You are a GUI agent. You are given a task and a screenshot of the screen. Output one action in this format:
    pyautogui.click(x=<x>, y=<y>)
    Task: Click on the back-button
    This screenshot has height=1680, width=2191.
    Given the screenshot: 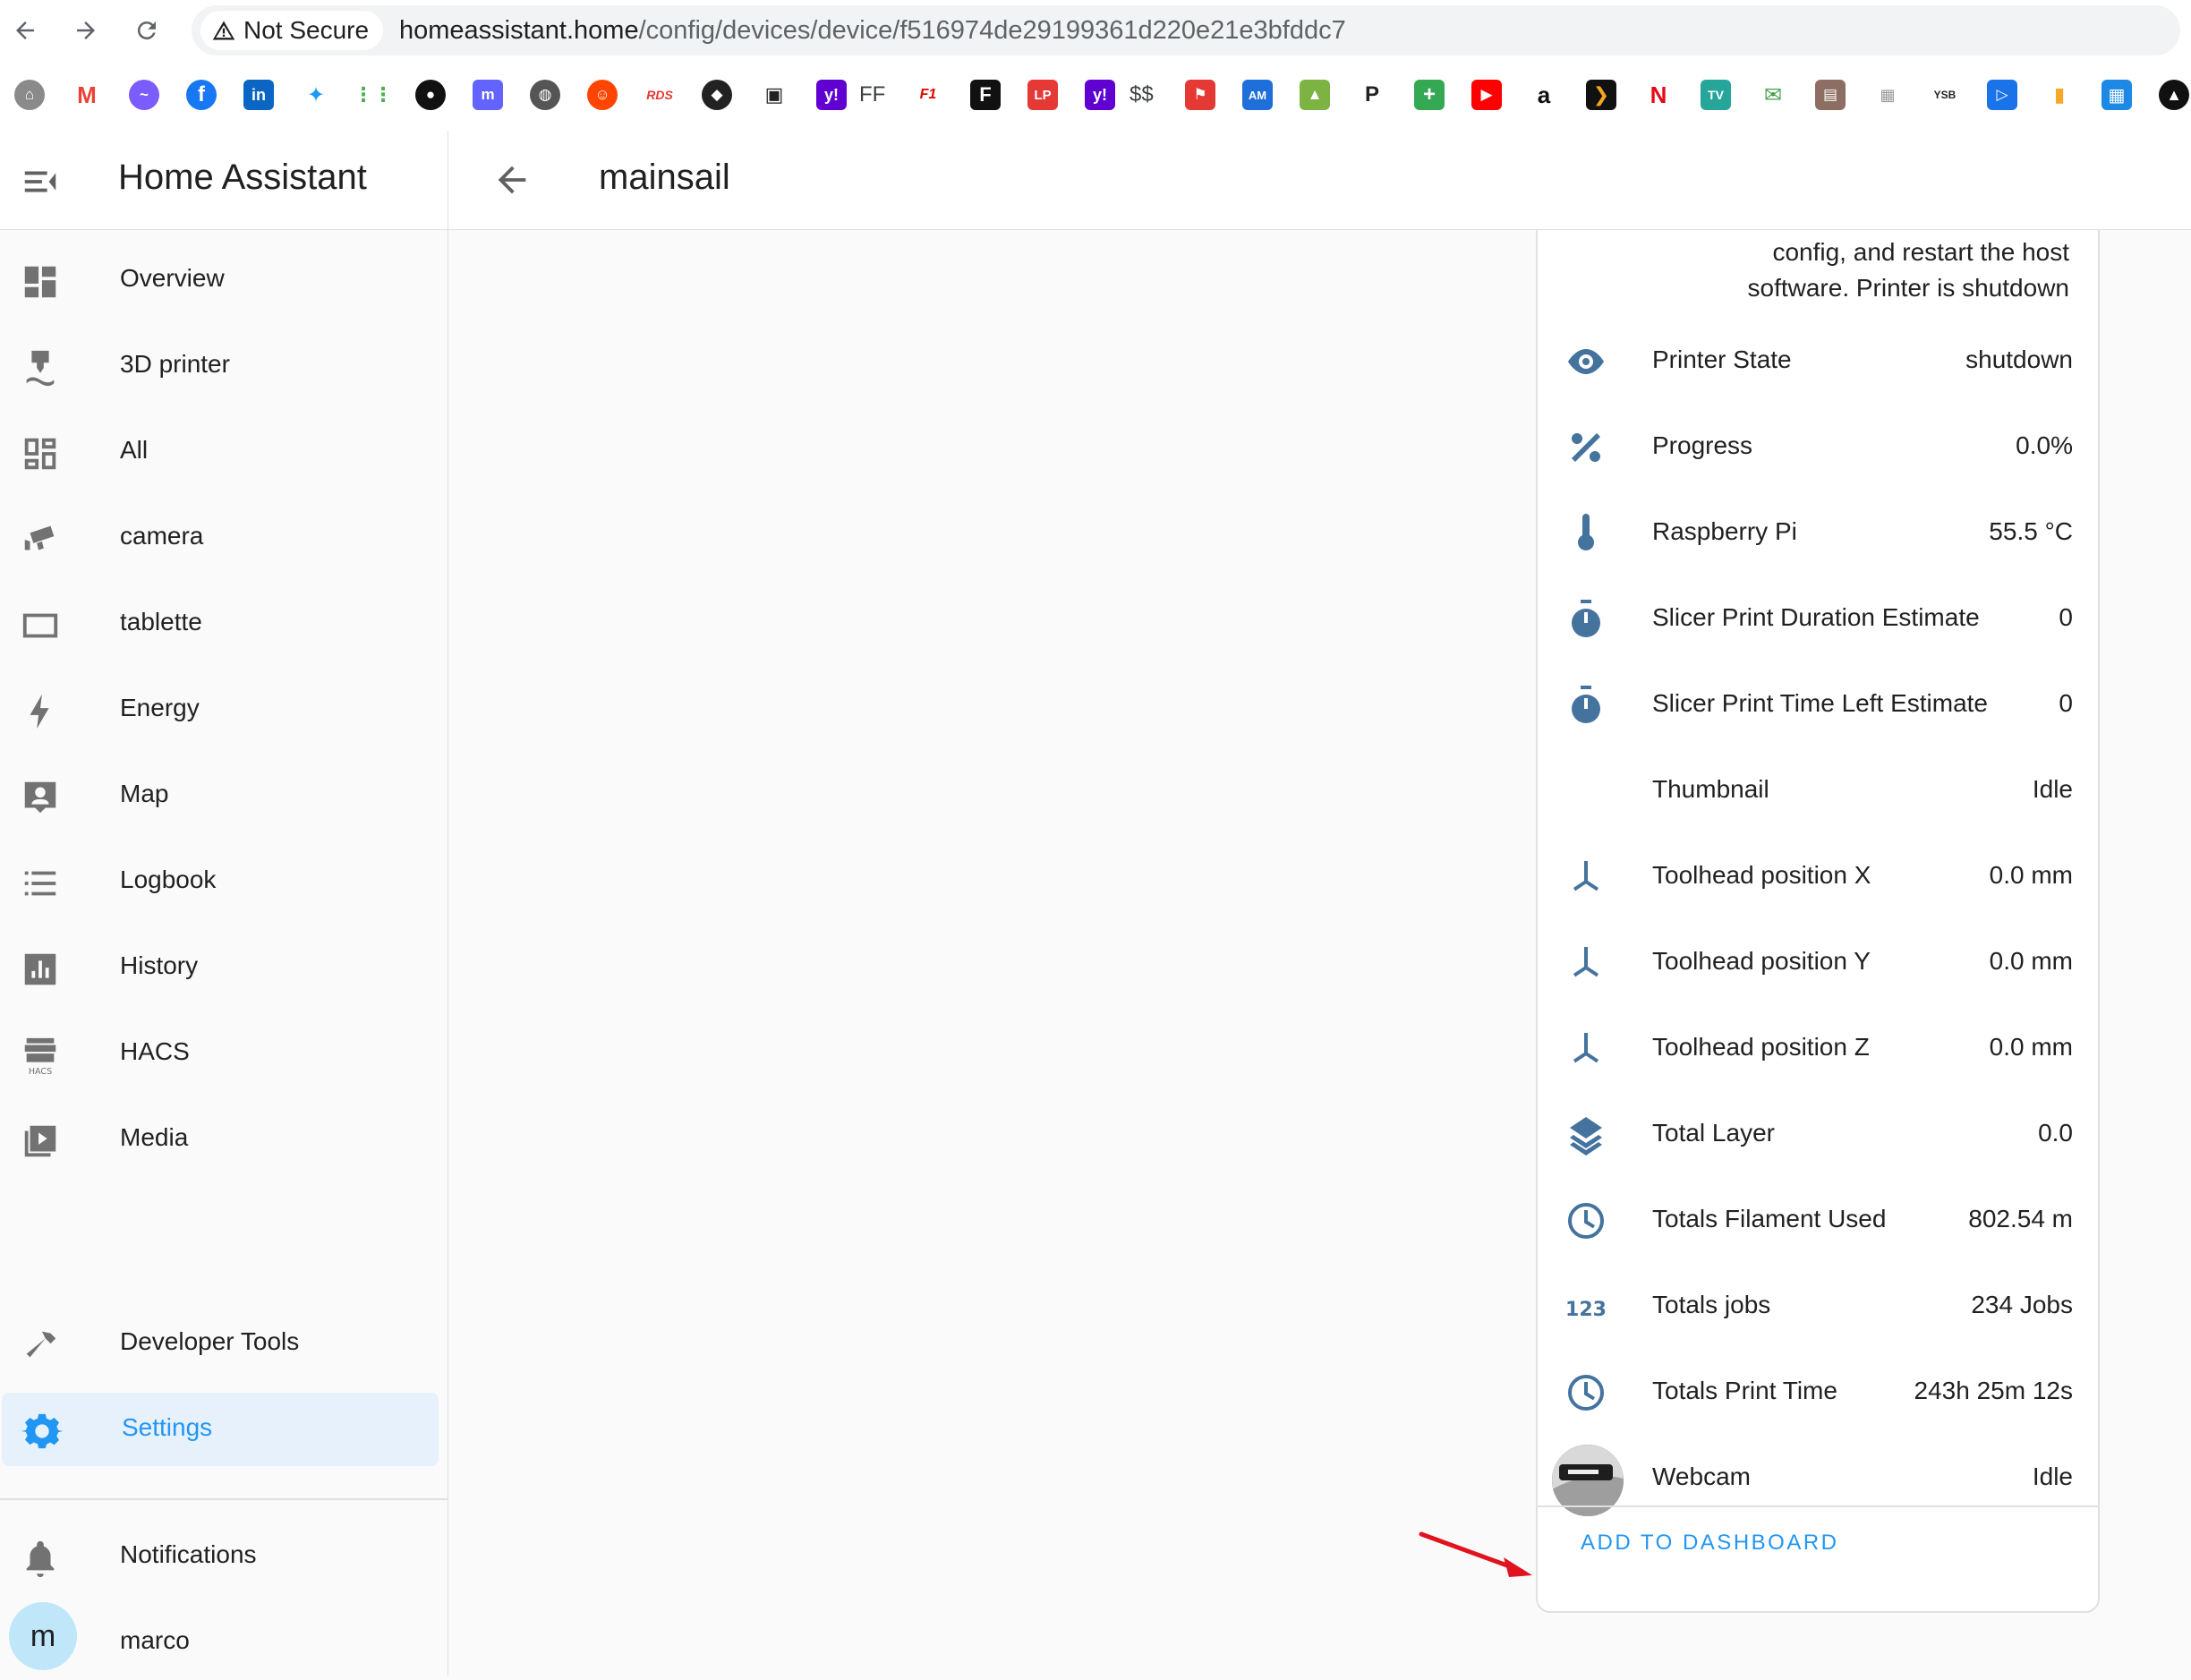 What is the action you would take?
    pyautogui.click(x=512, y=179)
    